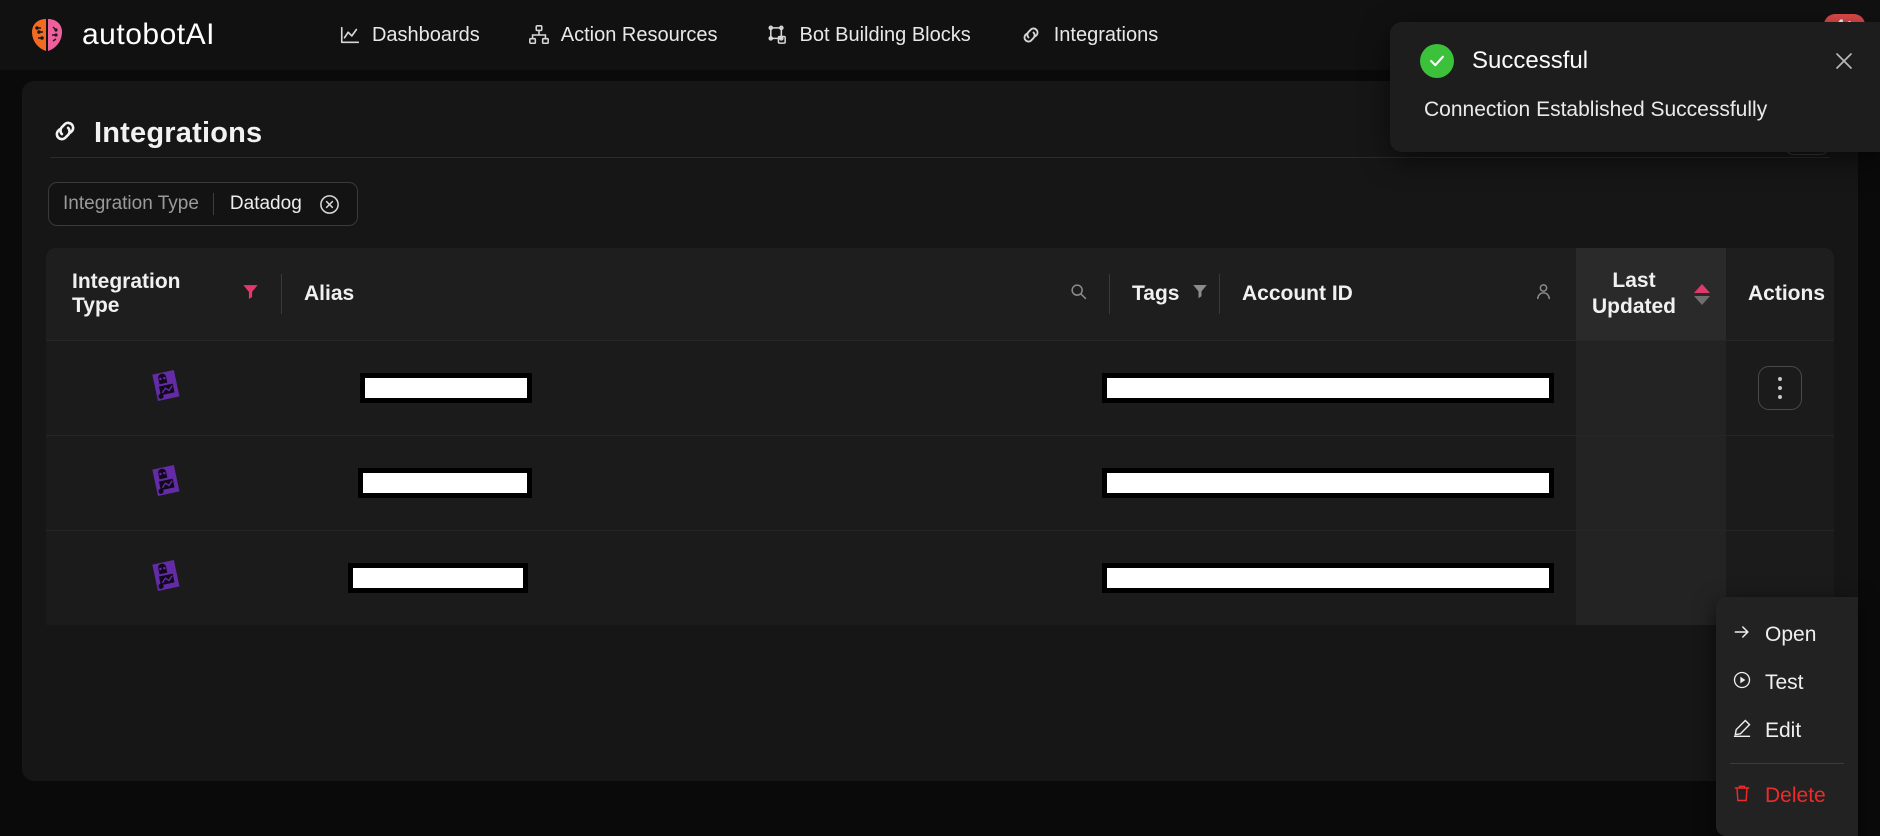 The image size is (1880, 836). Describe the element at coordinates (1530, 60) in the screenshot. I see `toast-title: Successful` at that location.